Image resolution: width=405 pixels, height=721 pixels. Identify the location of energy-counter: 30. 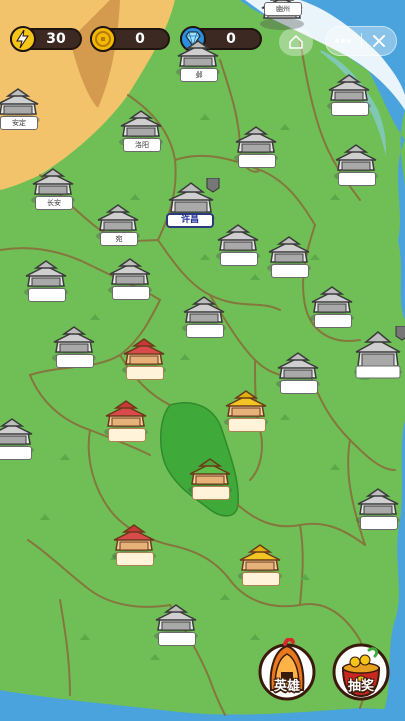
(46, 39).